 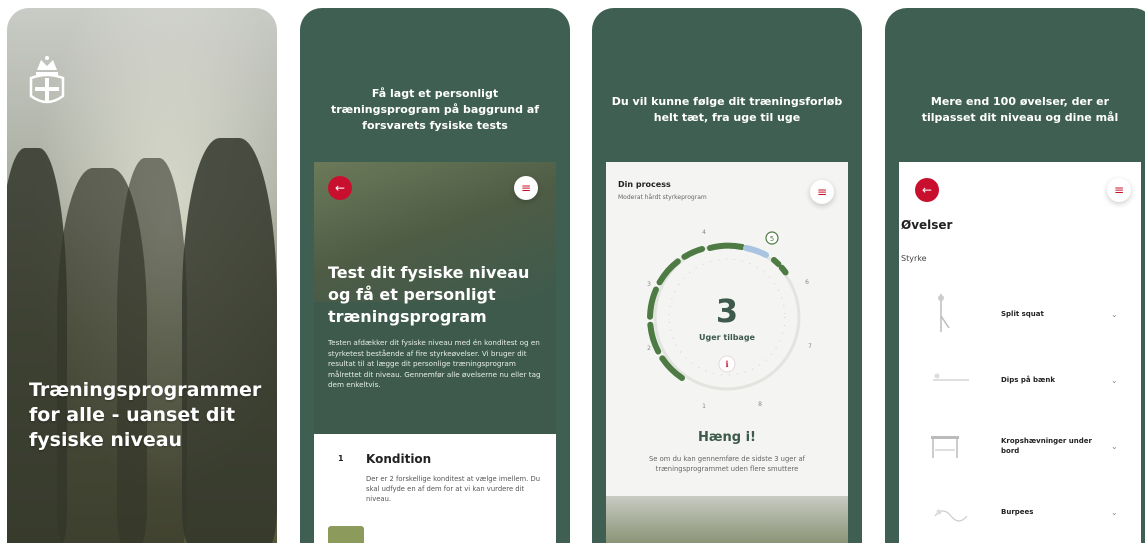 What do you see at coordinates (341, 458) in the screenshot?
I see `section-number: 1` at bounding box center [341, 458].